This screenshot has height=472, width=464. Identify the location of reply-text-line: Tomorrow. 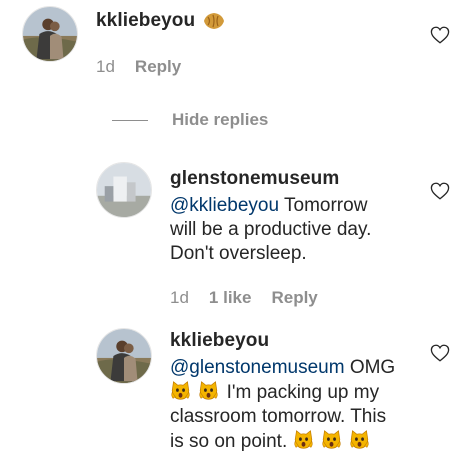
(323, 205).